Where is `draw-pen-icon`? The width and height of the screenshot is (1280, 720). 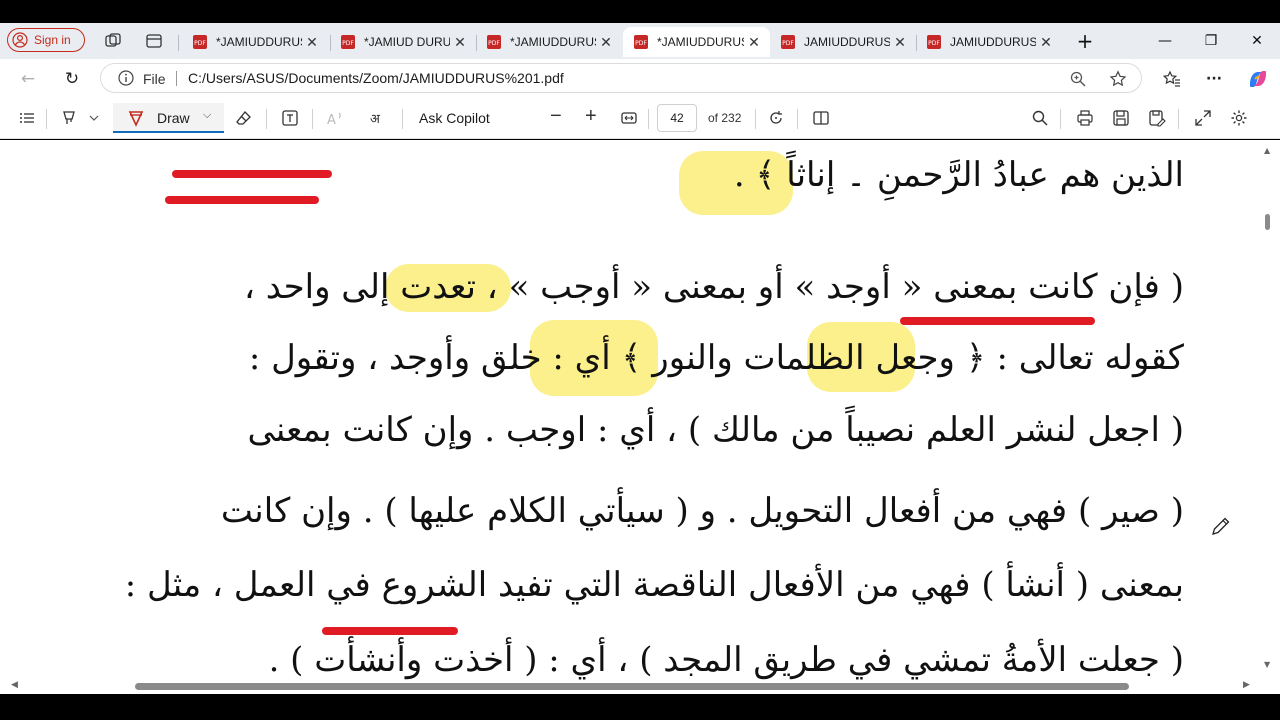 draw-pen-icon is located at coordinates (136, 119).